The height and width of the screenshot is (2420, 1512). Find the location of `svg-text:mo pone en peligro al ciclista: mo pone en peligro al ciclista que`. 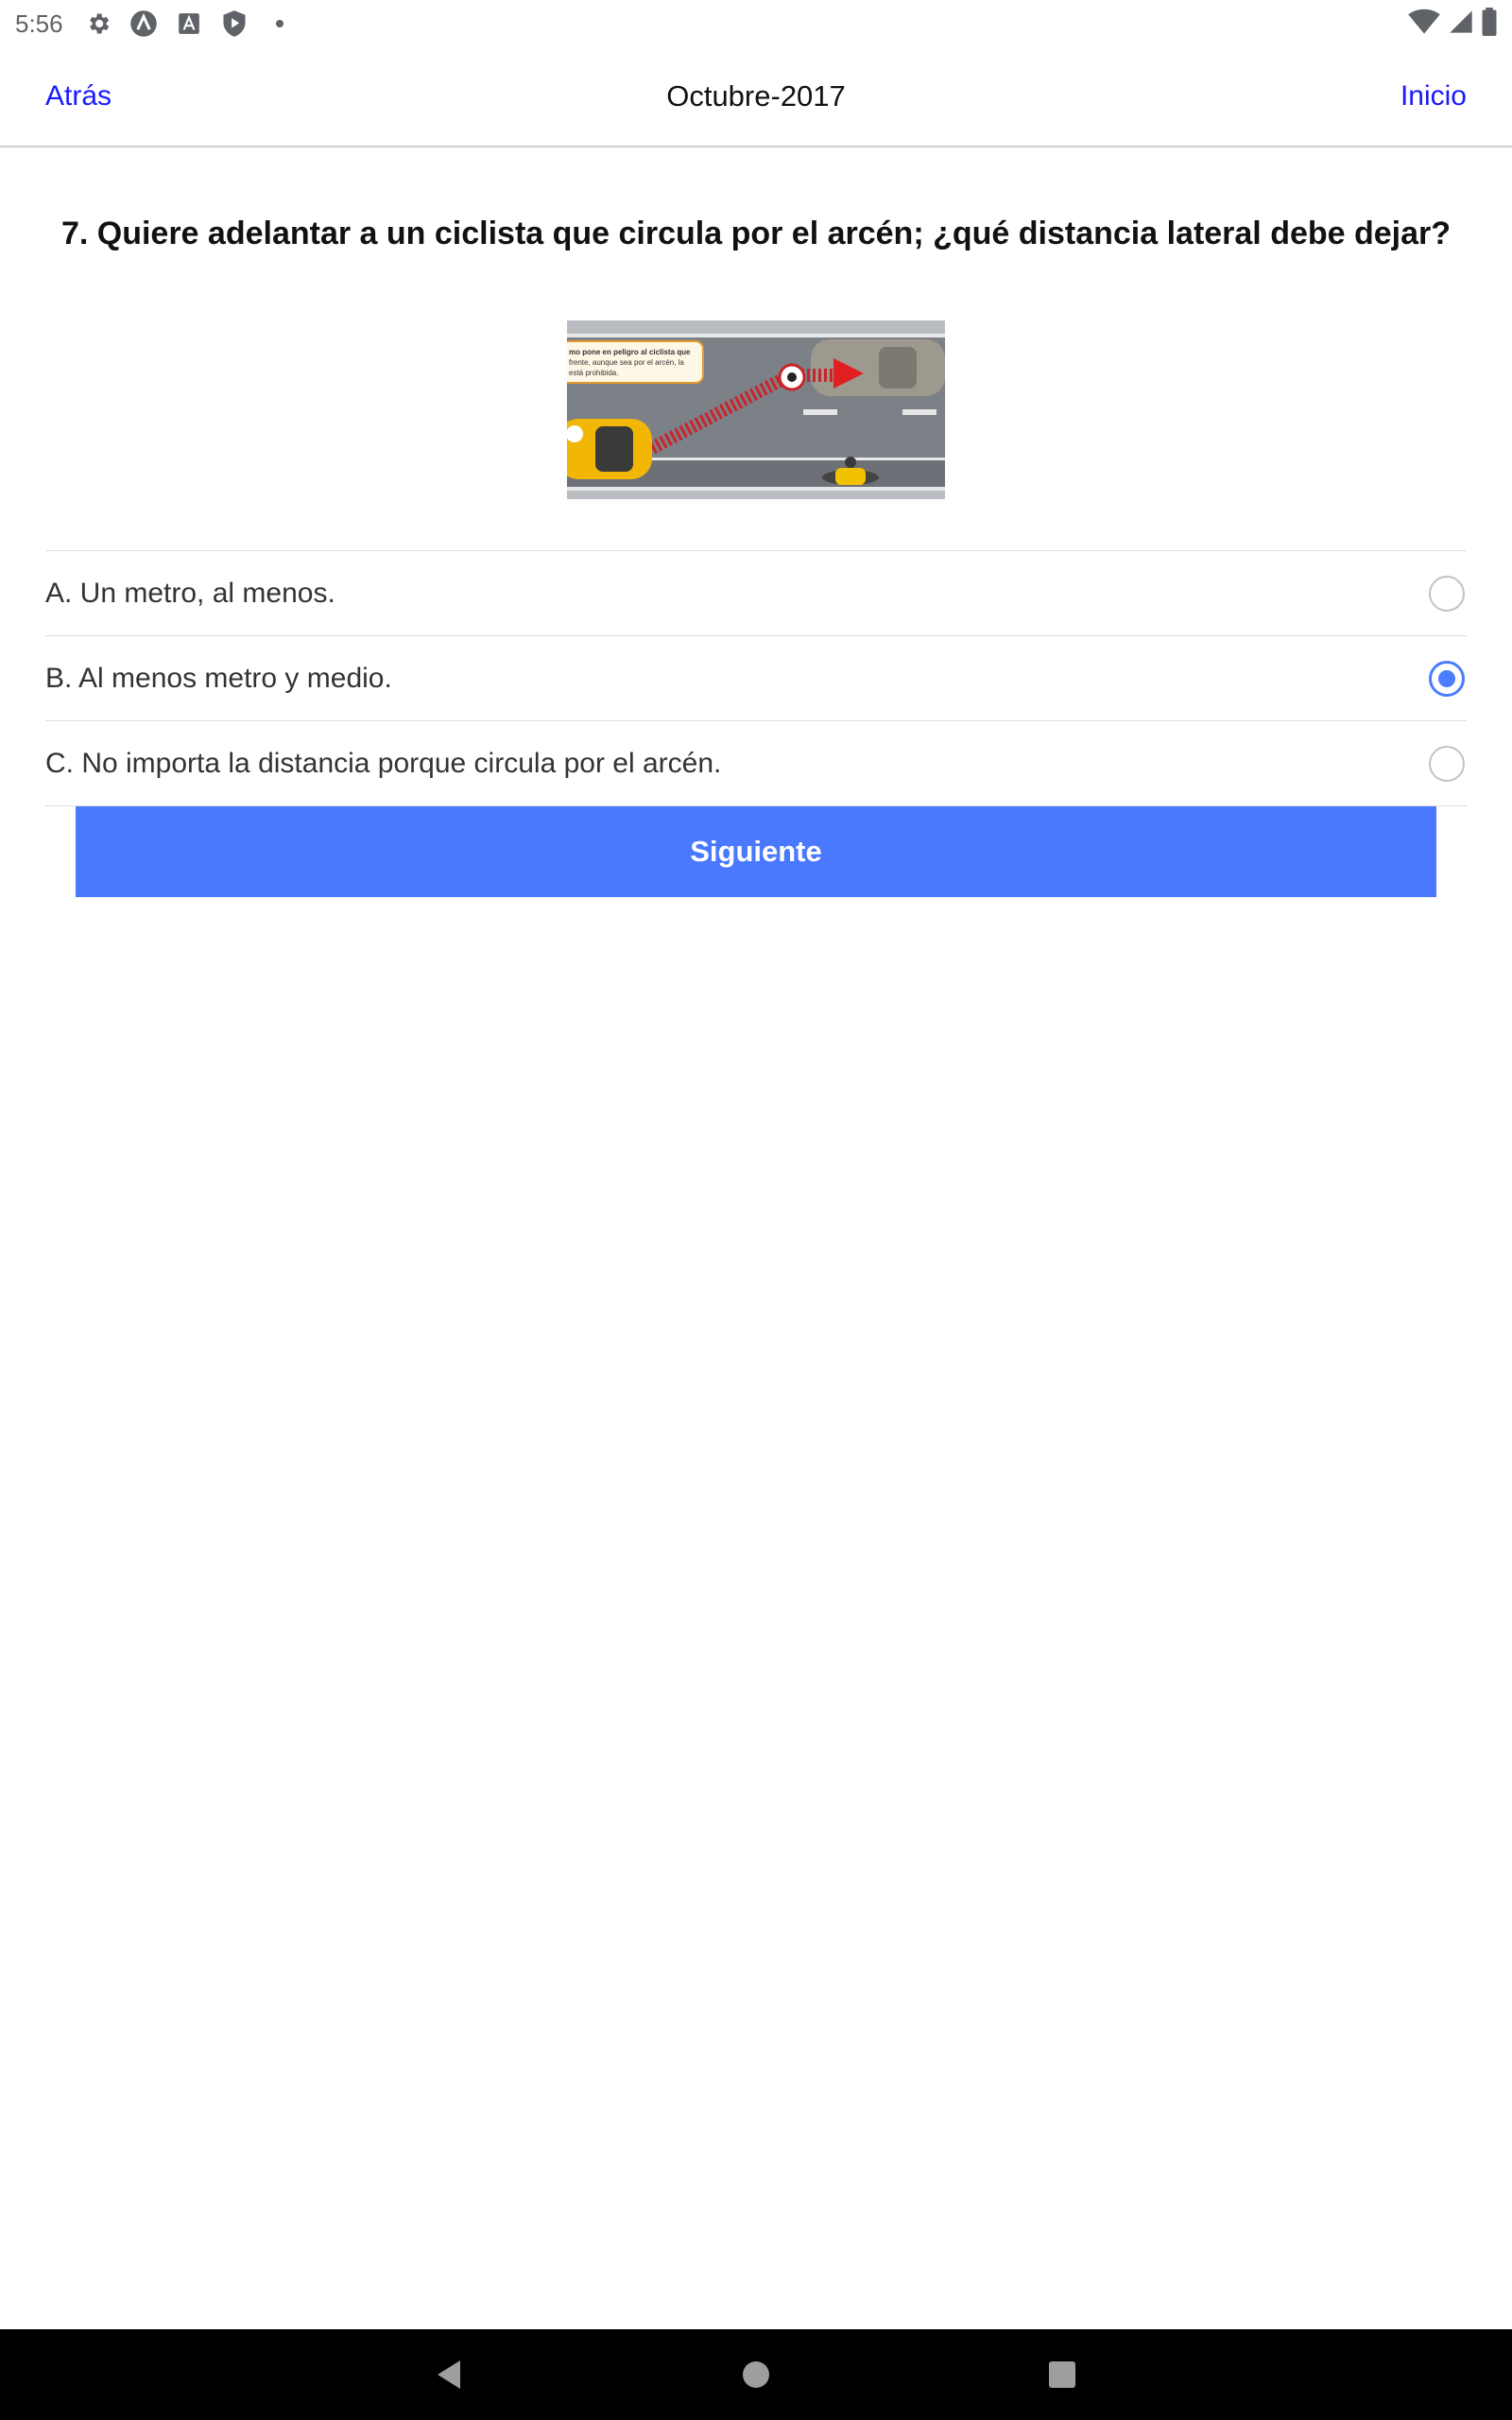

svg-text:mo pone en peligro al ciclista: mo pone en peligro al ciclista que is located at coordinates (630, 352).